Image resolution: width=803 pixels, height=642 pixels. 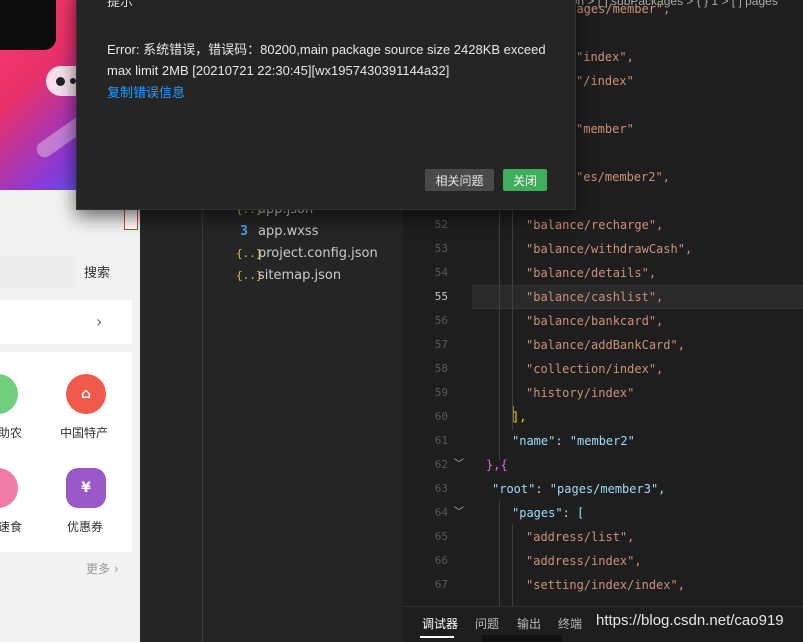 What do you see at coordinates (548, 513) in the screenshot?
I see `code-line: "pages": [` at bounding box center [548, 513].